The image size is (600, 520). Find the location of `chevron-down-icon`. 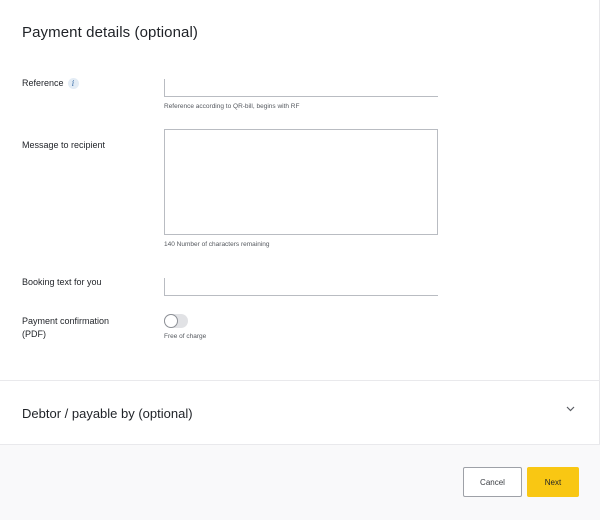

chevron-down-icon is located at coordinates (570, 409).